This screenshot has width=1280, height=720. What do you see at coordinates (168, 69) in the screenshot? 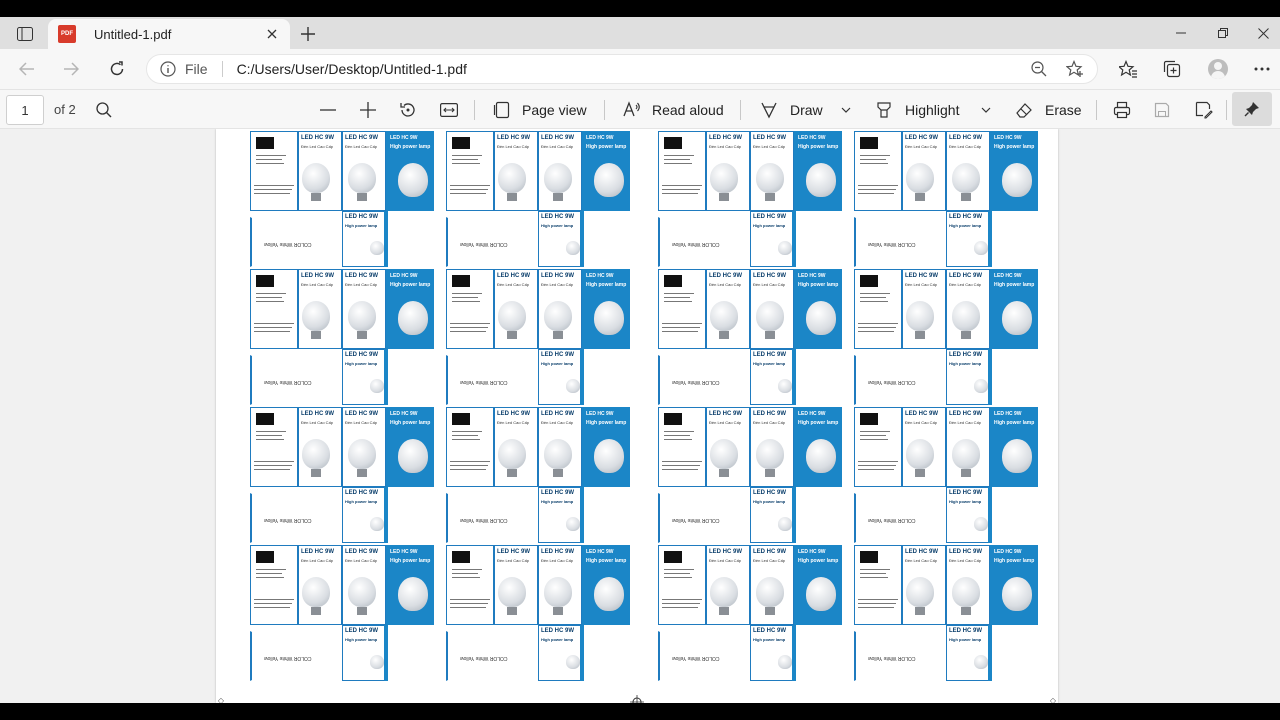
I see `info-icon` at bounding box center [168, 69].